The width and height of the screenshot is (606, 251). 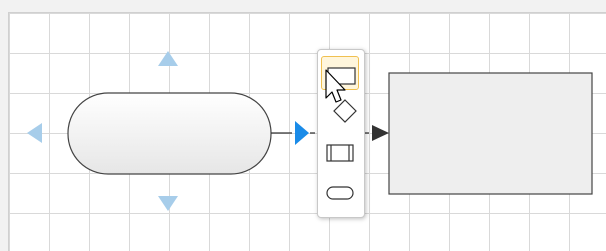 I want to click on arrow-down-hint-icon, so click(x=168, y=203).